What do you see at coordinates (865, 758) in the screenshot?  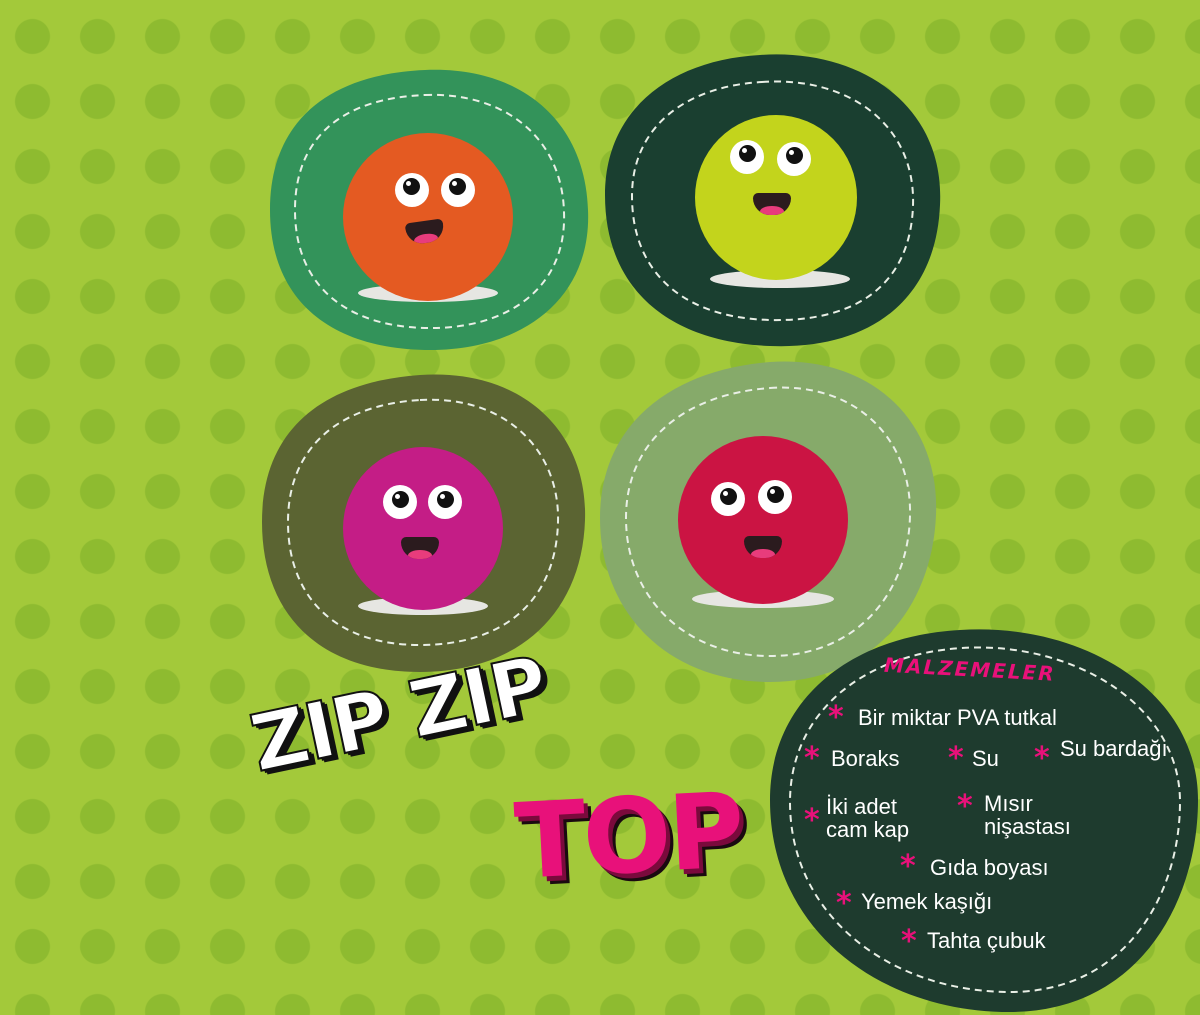 I see `ingredient-borax: Boraks` at bounding box center [865, 758].